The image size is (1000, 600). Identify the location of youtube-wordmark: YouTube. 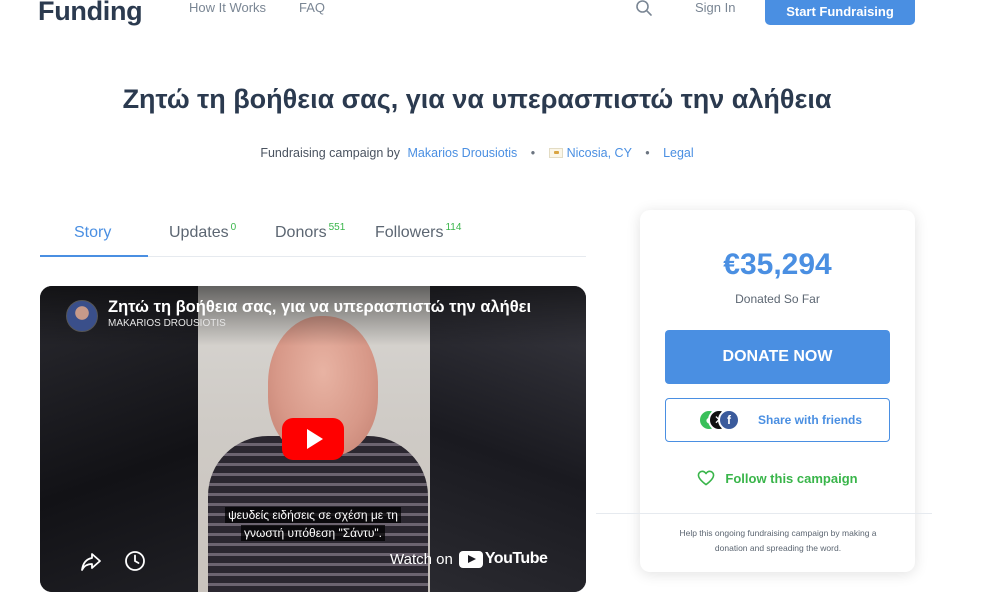
(516, 558).